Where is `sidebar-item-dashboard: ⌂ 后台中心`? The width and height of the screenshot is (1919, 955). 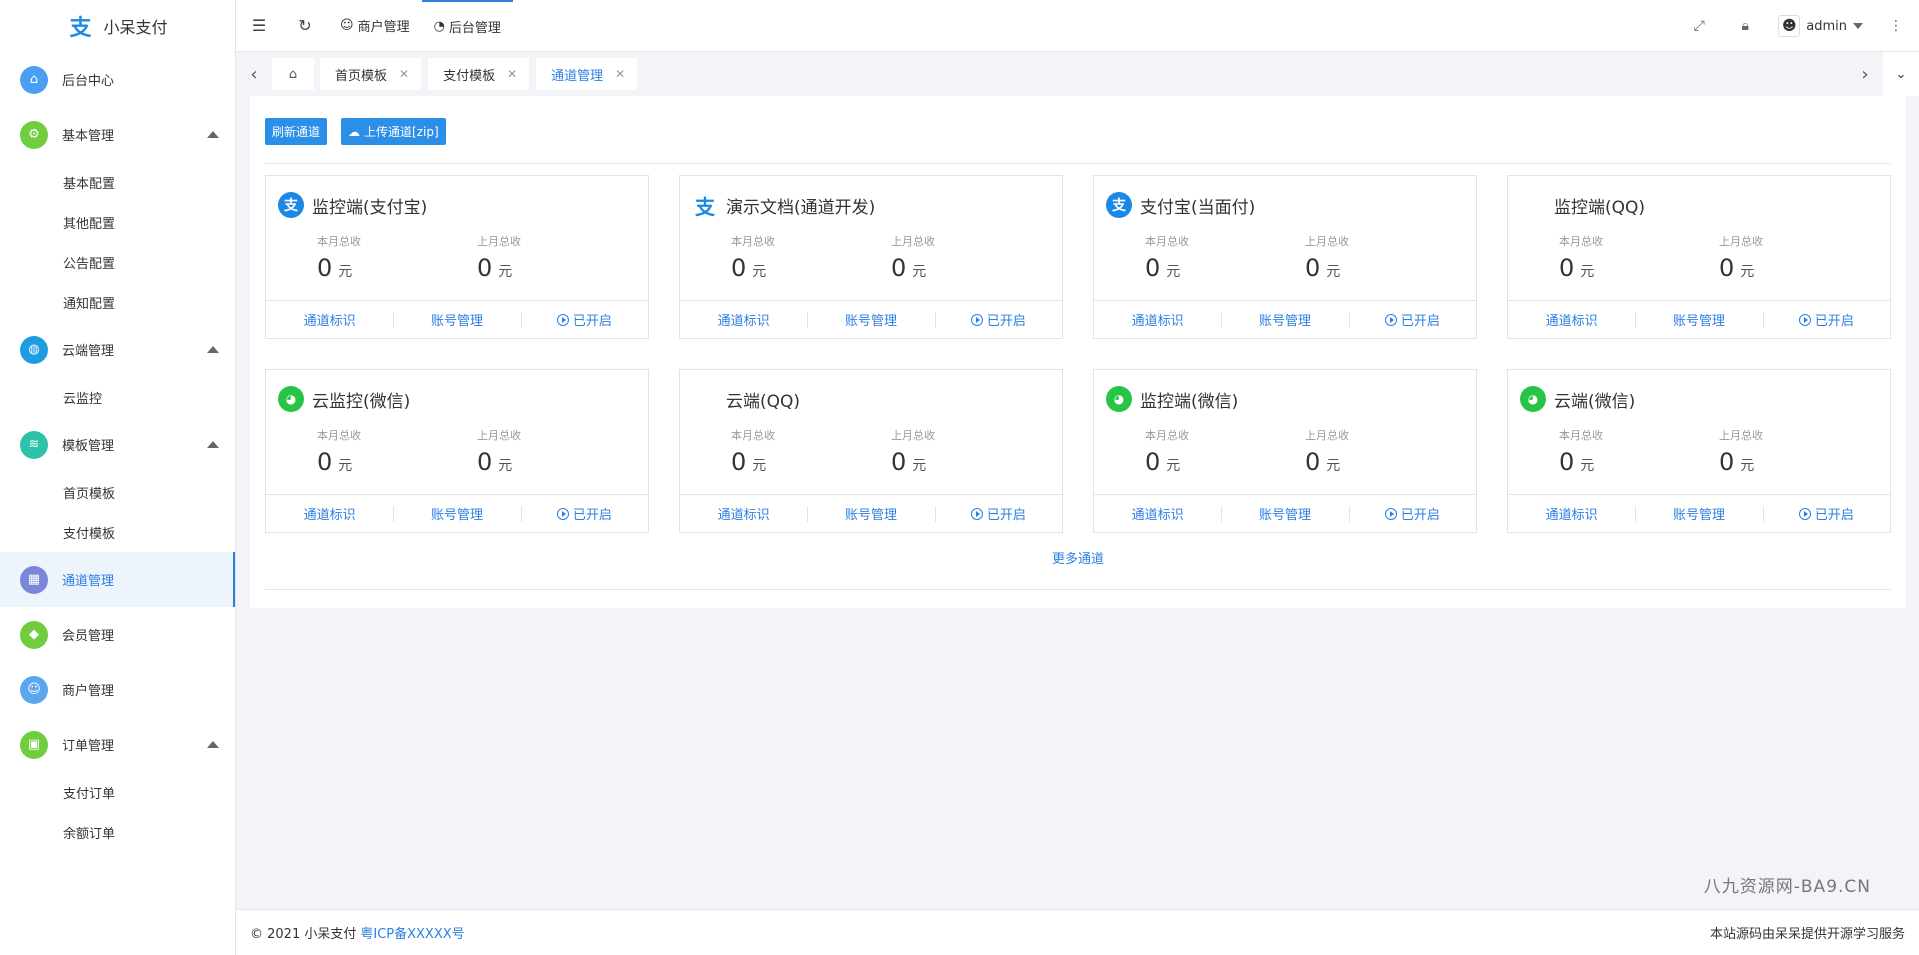 sidebar-item-dashboard: ⌂ 后台中心 is located at coordinates (117, 79).